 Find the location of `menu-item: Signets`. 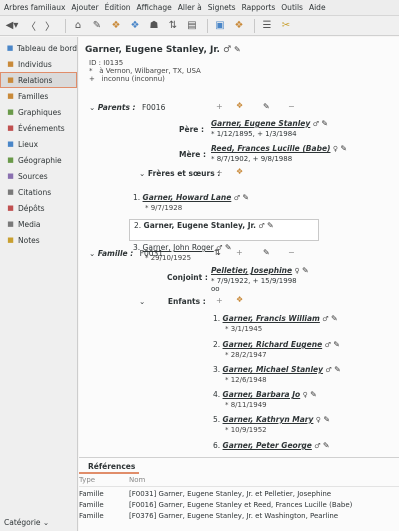

menu-item: Signets is located at coordinates (222, 7).